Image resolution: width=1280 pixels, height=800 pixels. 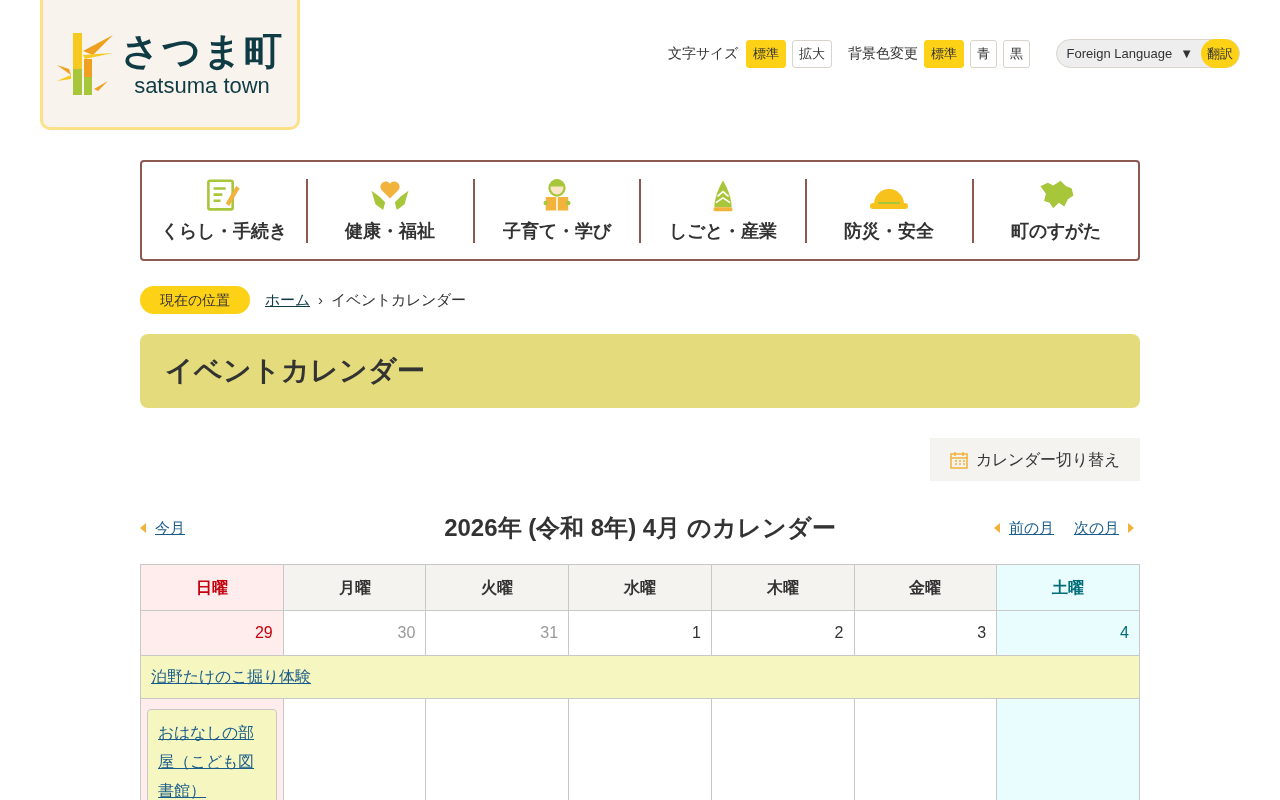 What do you see at coordinates (1131, 528) in the screenshot?
I see `right-caret-icon` at bounding box center [1131, 528].